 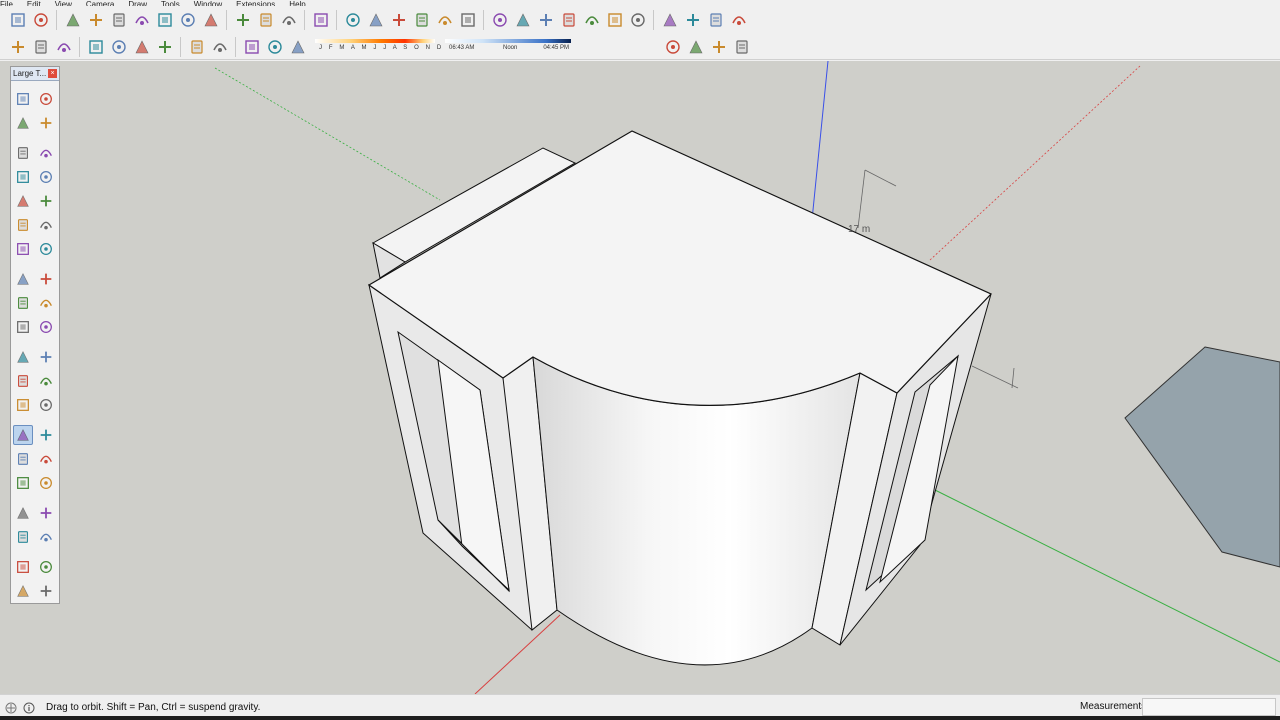 What do you see at coordinates (23, 357) in the screenshot?
I see `tape-measure-icon` at bounding box center [23, 357].